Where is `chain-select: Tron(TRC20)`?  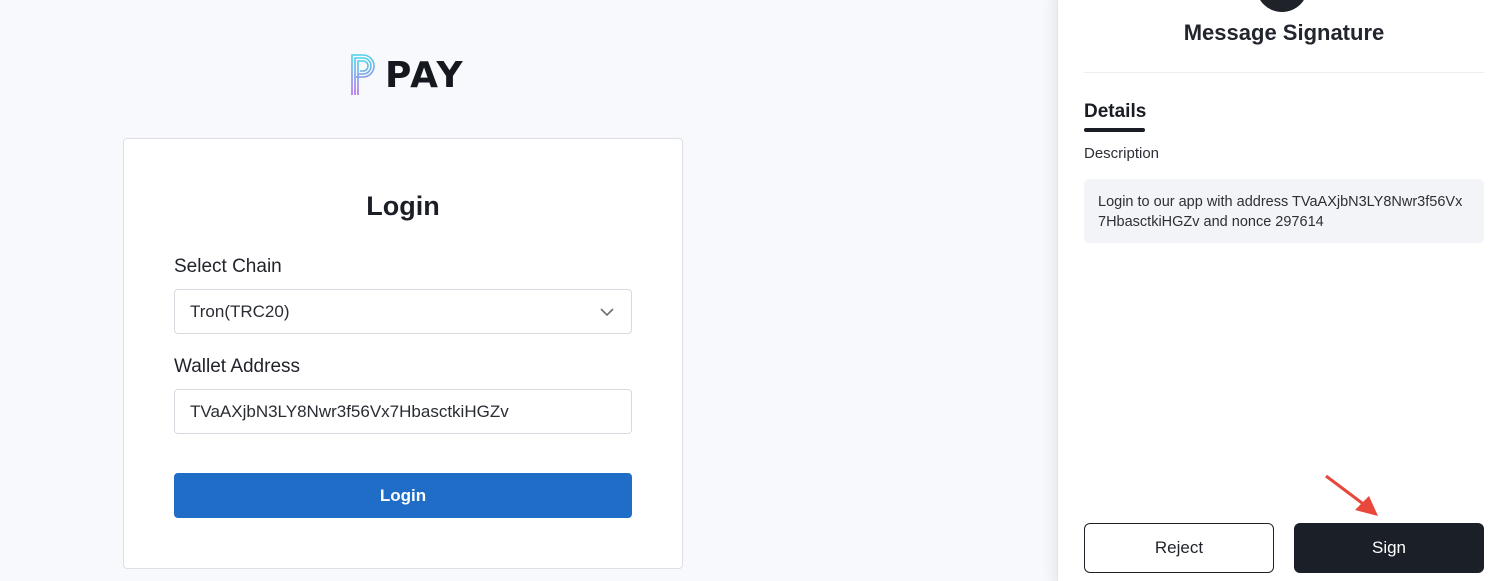
chain-select: Tron(TRC20) is located at coordinates (403, 311).